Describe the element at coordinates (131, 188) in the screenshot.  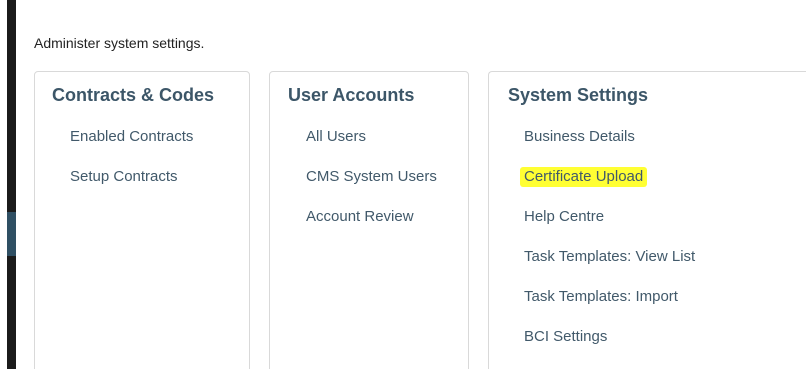
I see `link-setup-contracts: Setup Contracts` at that location.